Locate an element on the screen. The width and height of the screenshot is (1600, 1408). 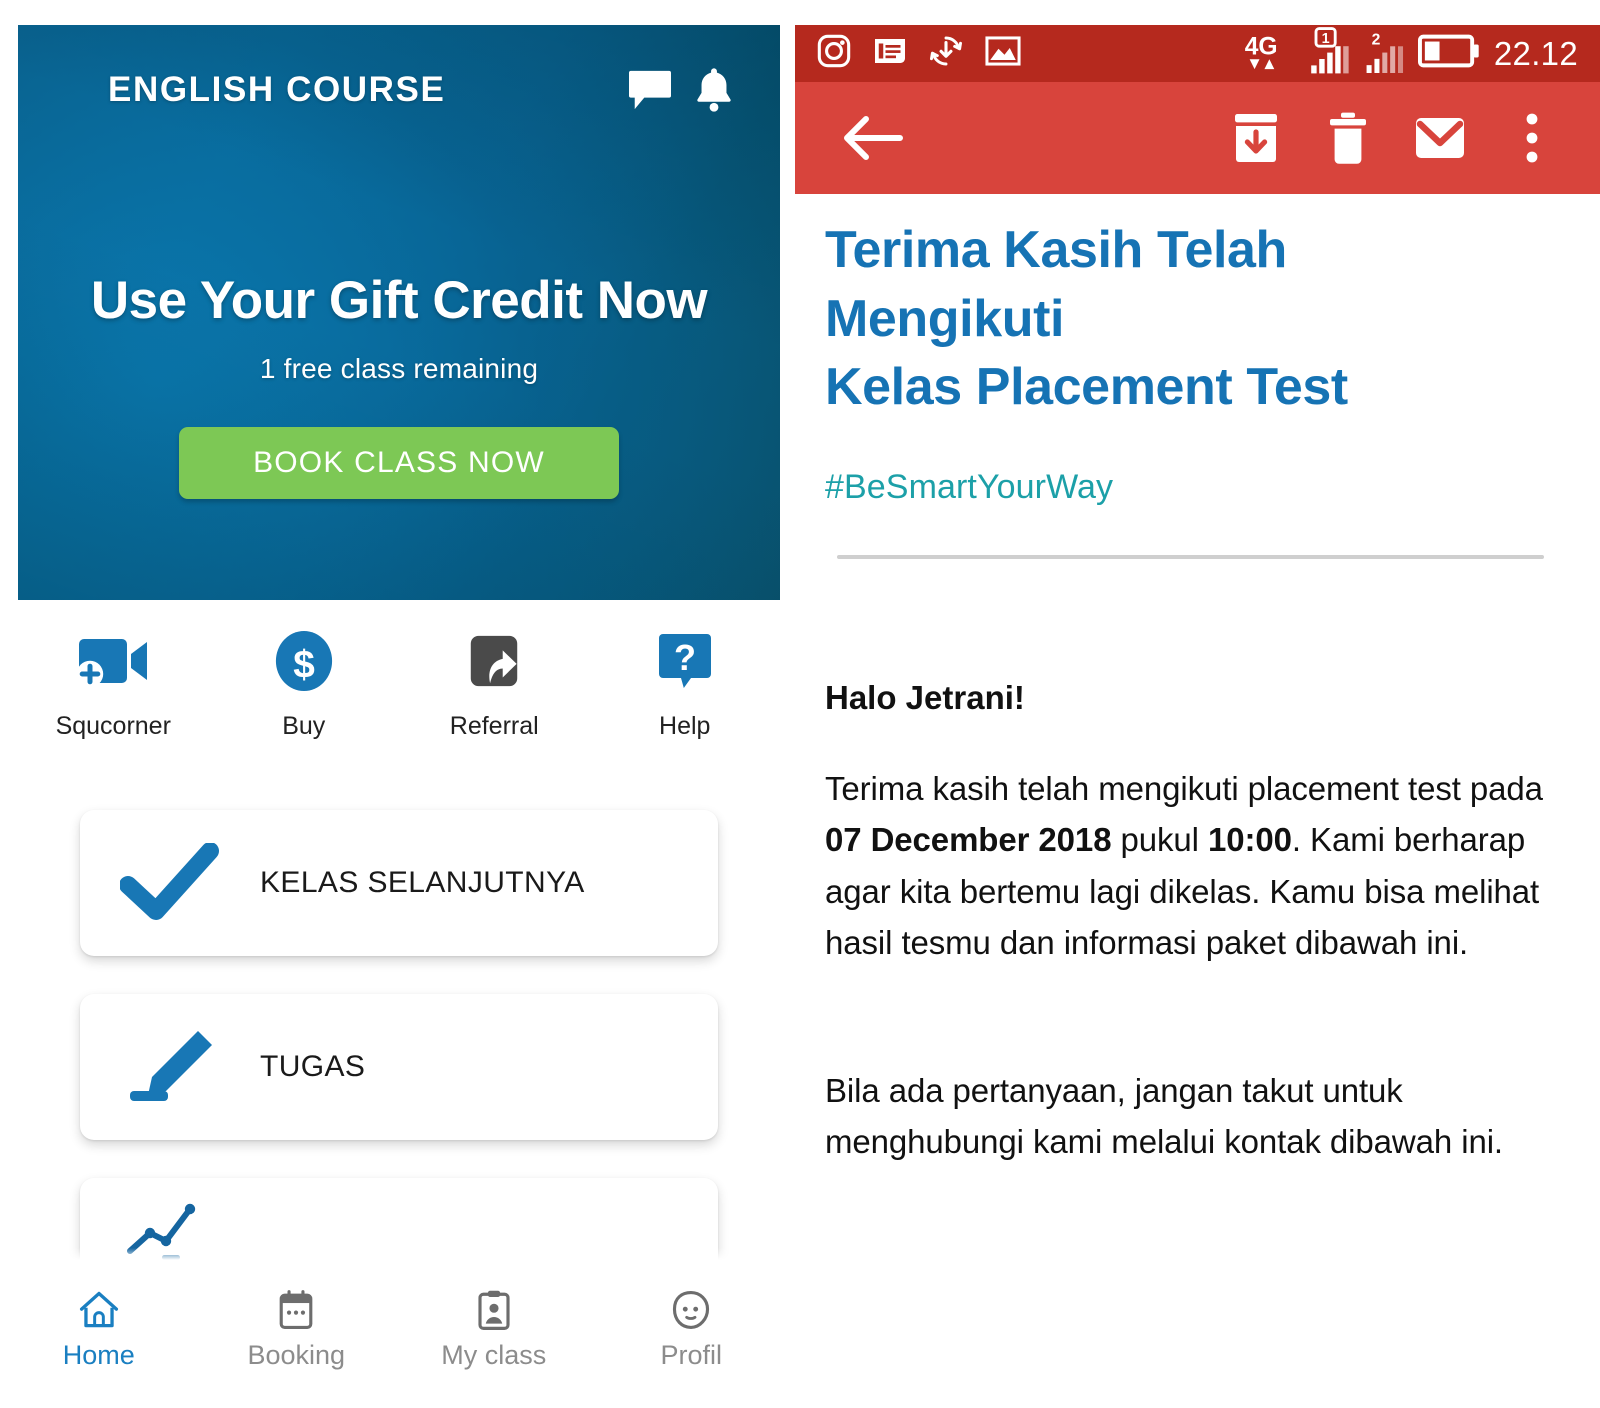
svg-text: 1 is located at coordinates (1325, 39).